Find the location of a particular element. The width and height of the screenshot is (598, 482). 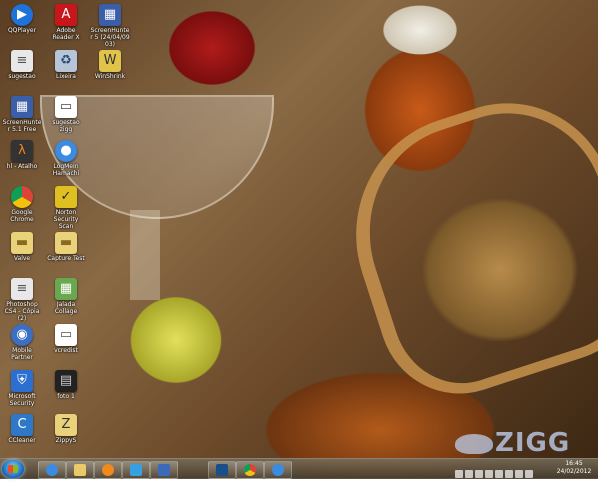

desktop-icon-norton: ✓ Norton Security Scan is located at coordinates (66, 208).